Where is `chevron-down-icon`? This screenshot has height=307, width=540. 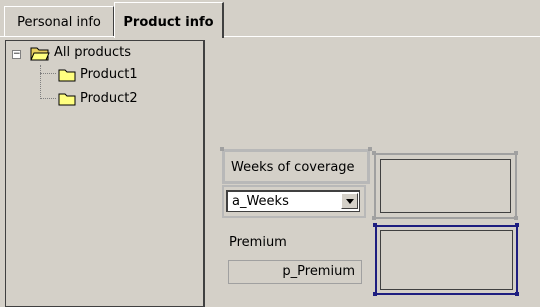
chevron-down-icon is located at coordinates (349, 201).